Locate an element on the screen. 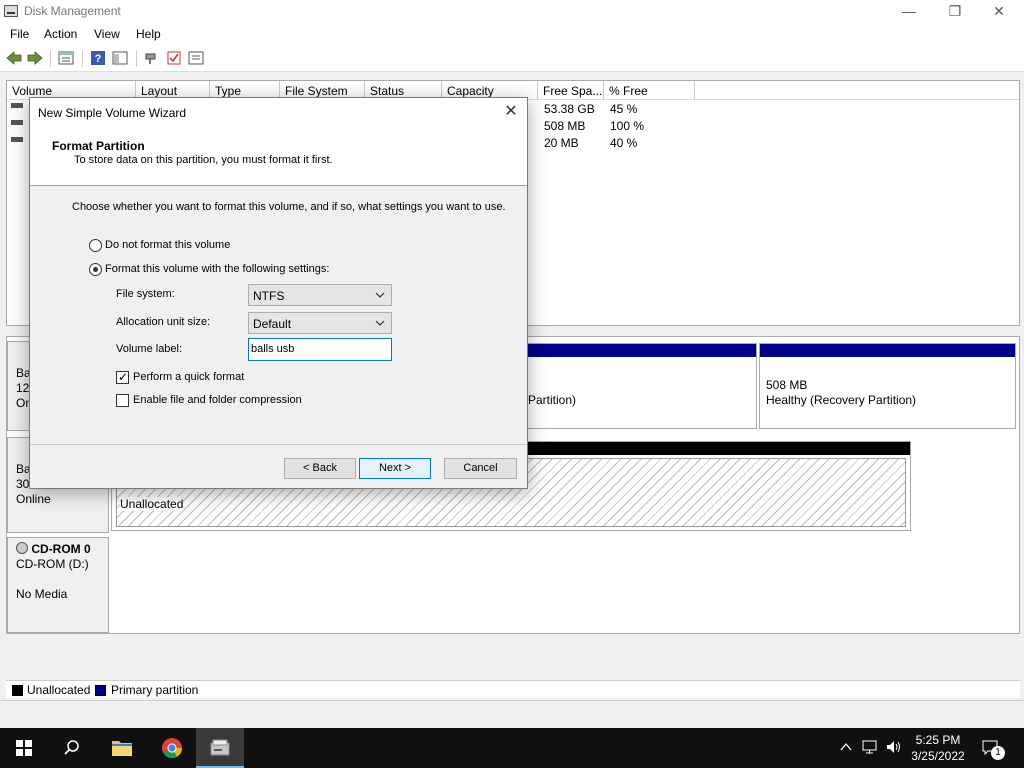  toolbar: ? is located at coordinates (512, 58).